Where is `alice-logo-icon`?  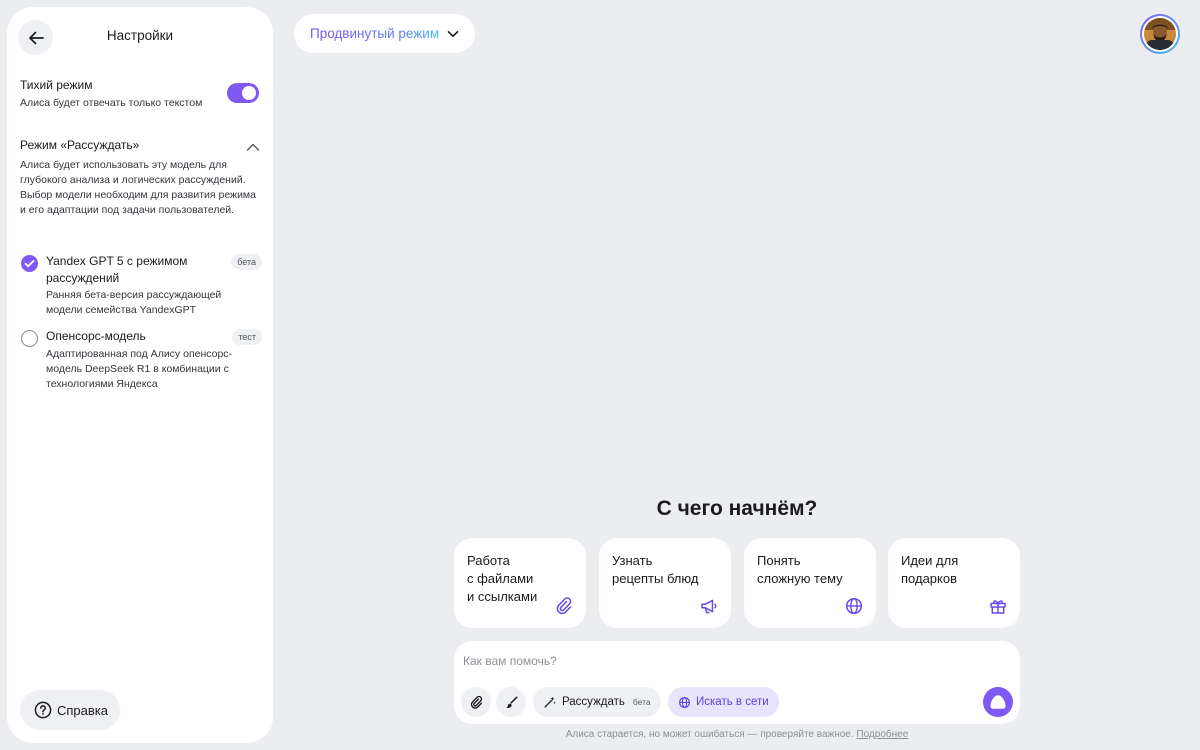 alice-logo-icon is located at coordinates (998, 702).